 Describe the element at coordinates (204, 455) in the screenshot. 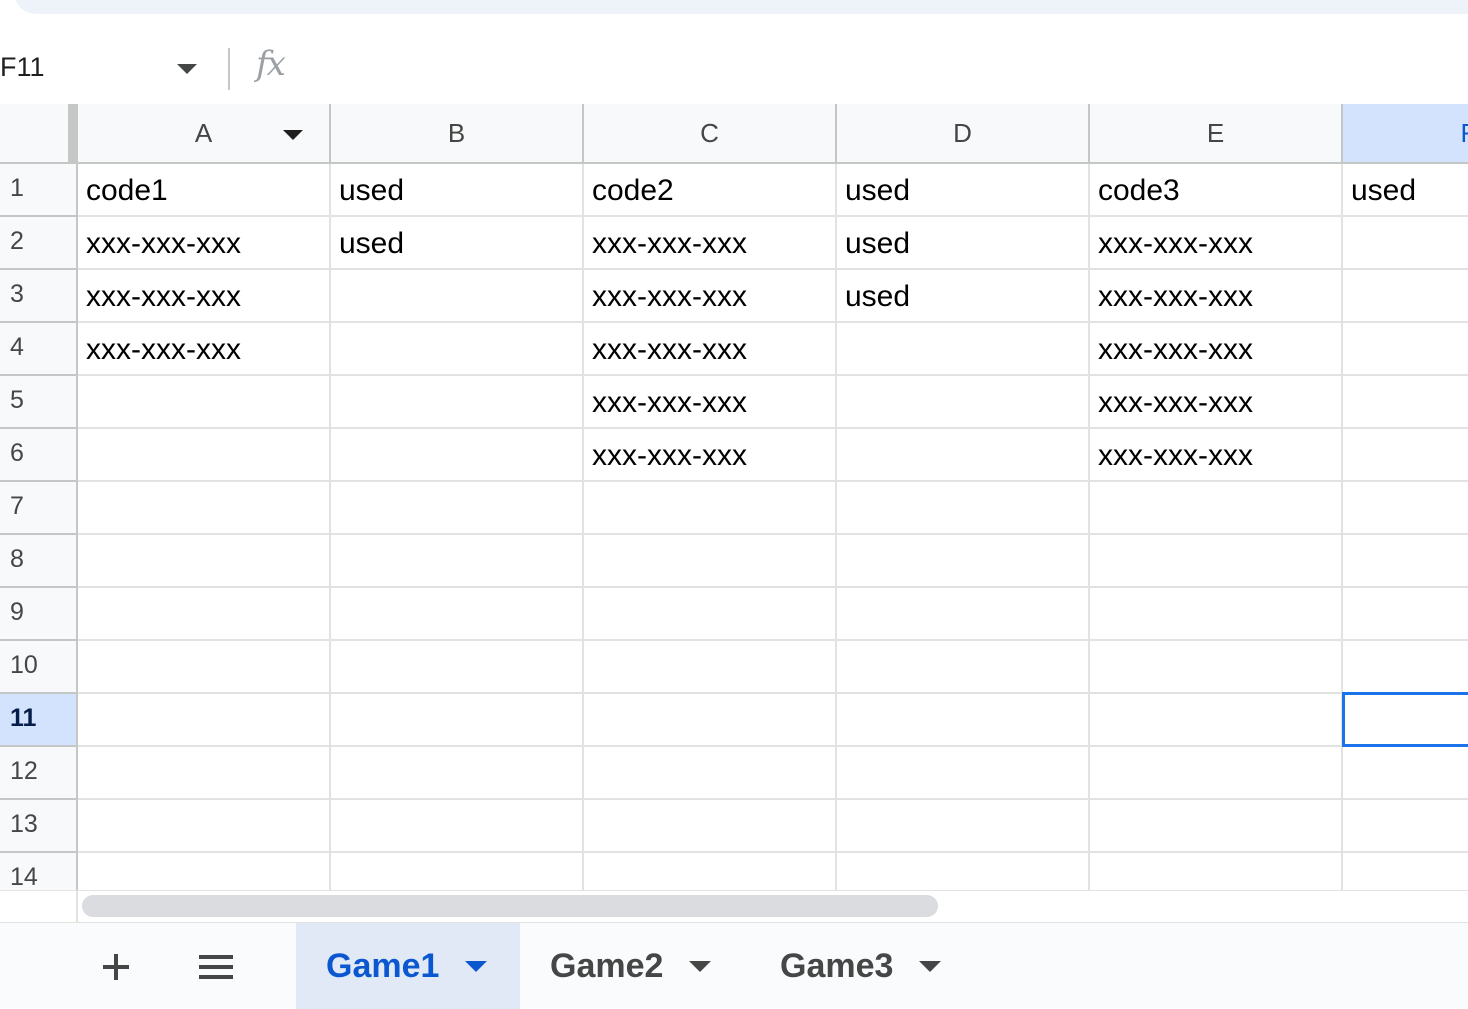

I see `cell-a6` at that location.